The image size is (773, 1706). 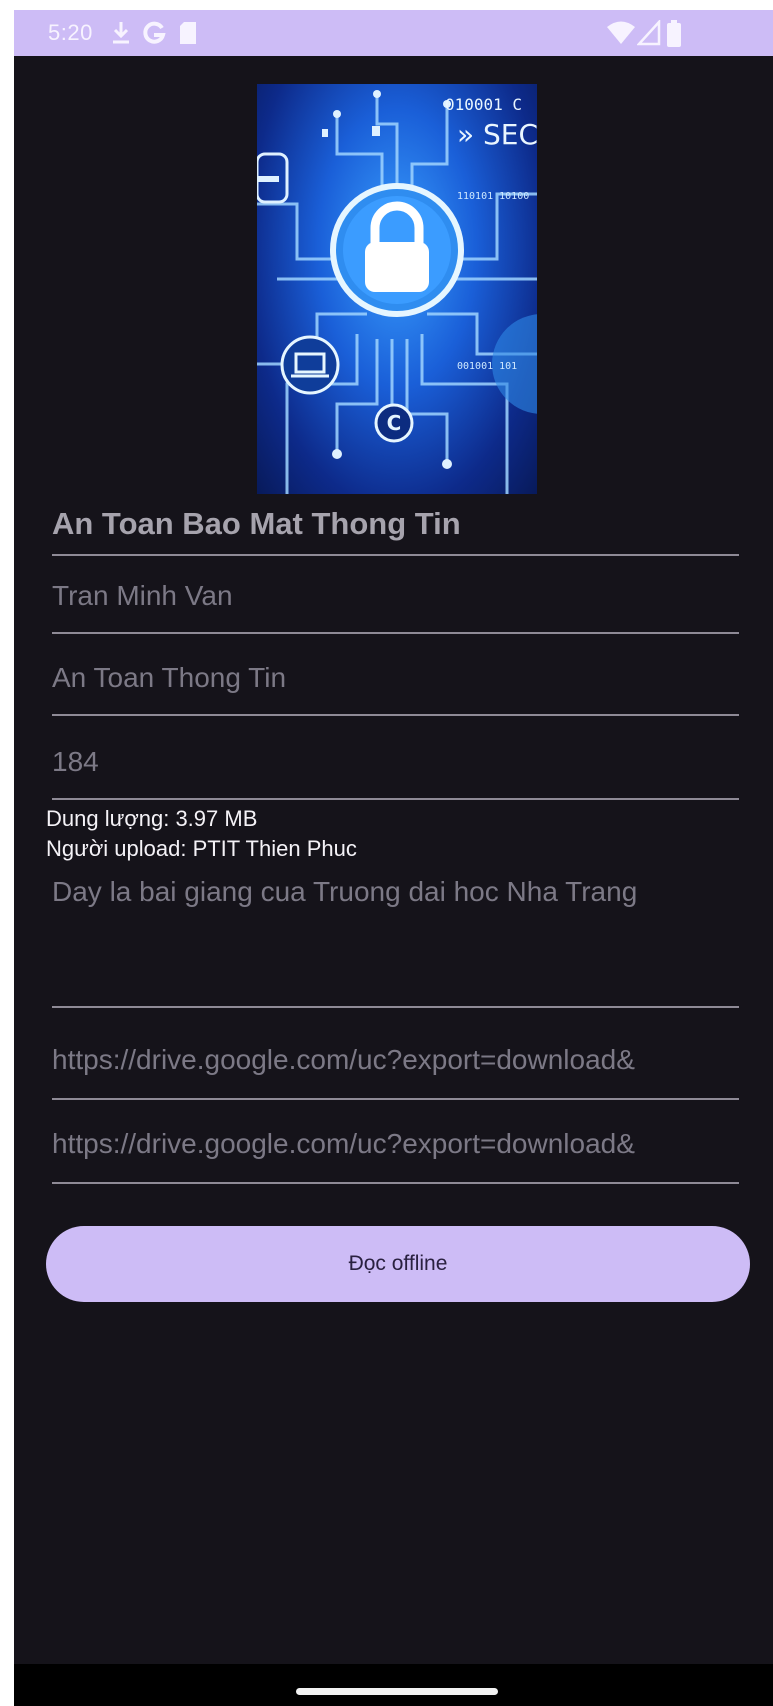 What do you see at coordinates (154, 35) in the screenshot?
I see `google-icon` at bounding box center [154, 35].